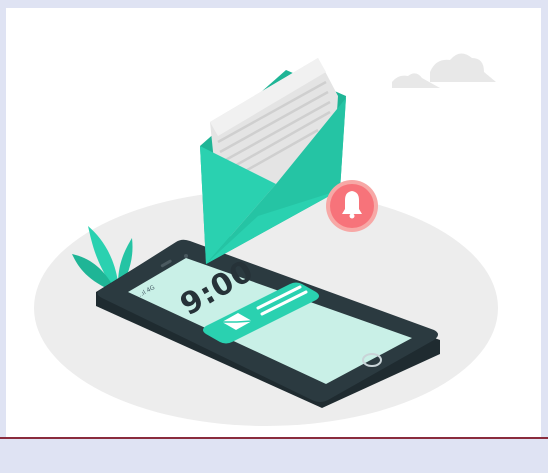 The height and width of the screenshot is (473, 548). I want to click on cloud-icon, so click(444, 70).